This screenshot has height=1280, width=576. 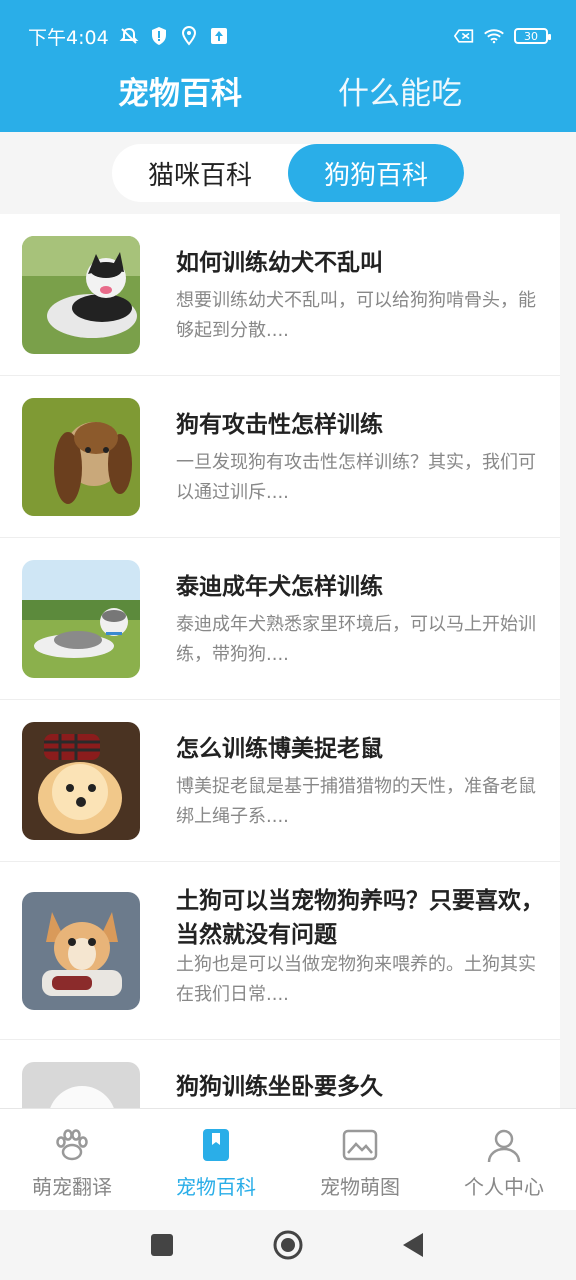 I want to click on segment-cat-encyclopedia: 猫咪百科, so click(x=200, y=173).